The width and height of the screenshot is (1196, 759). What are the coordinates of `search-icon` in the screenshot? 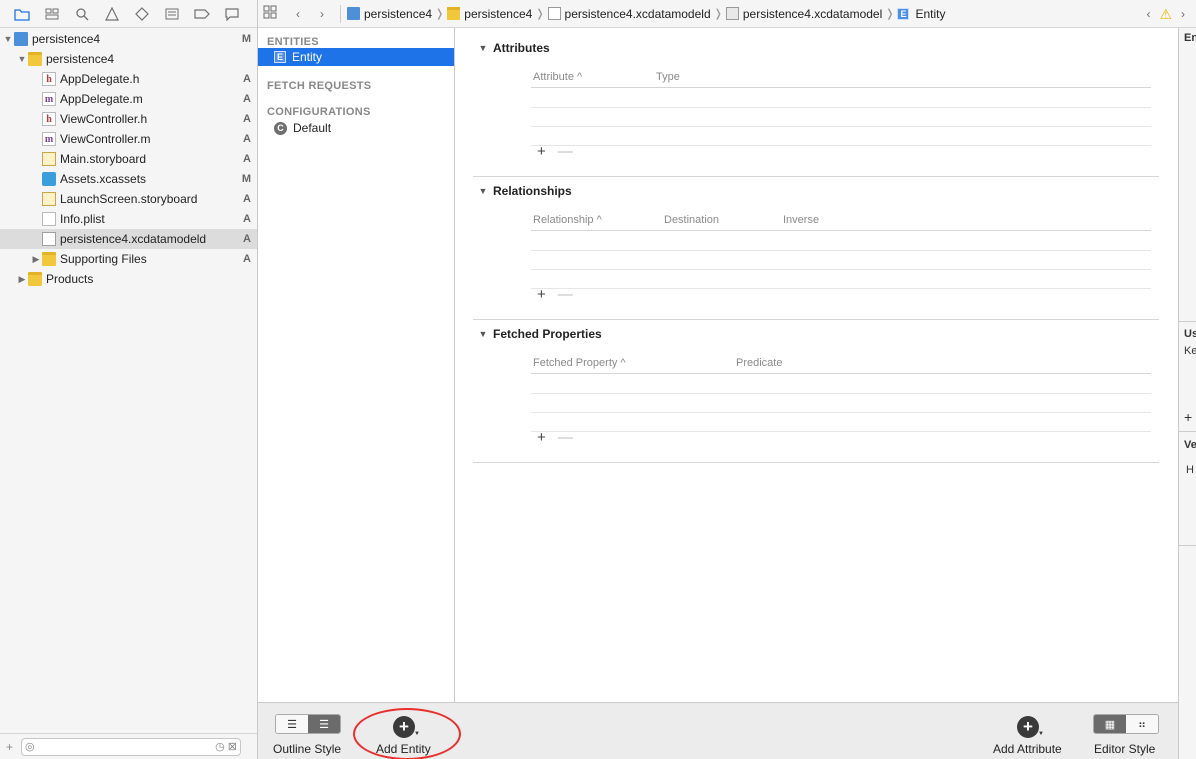 It's located at (81, 14).